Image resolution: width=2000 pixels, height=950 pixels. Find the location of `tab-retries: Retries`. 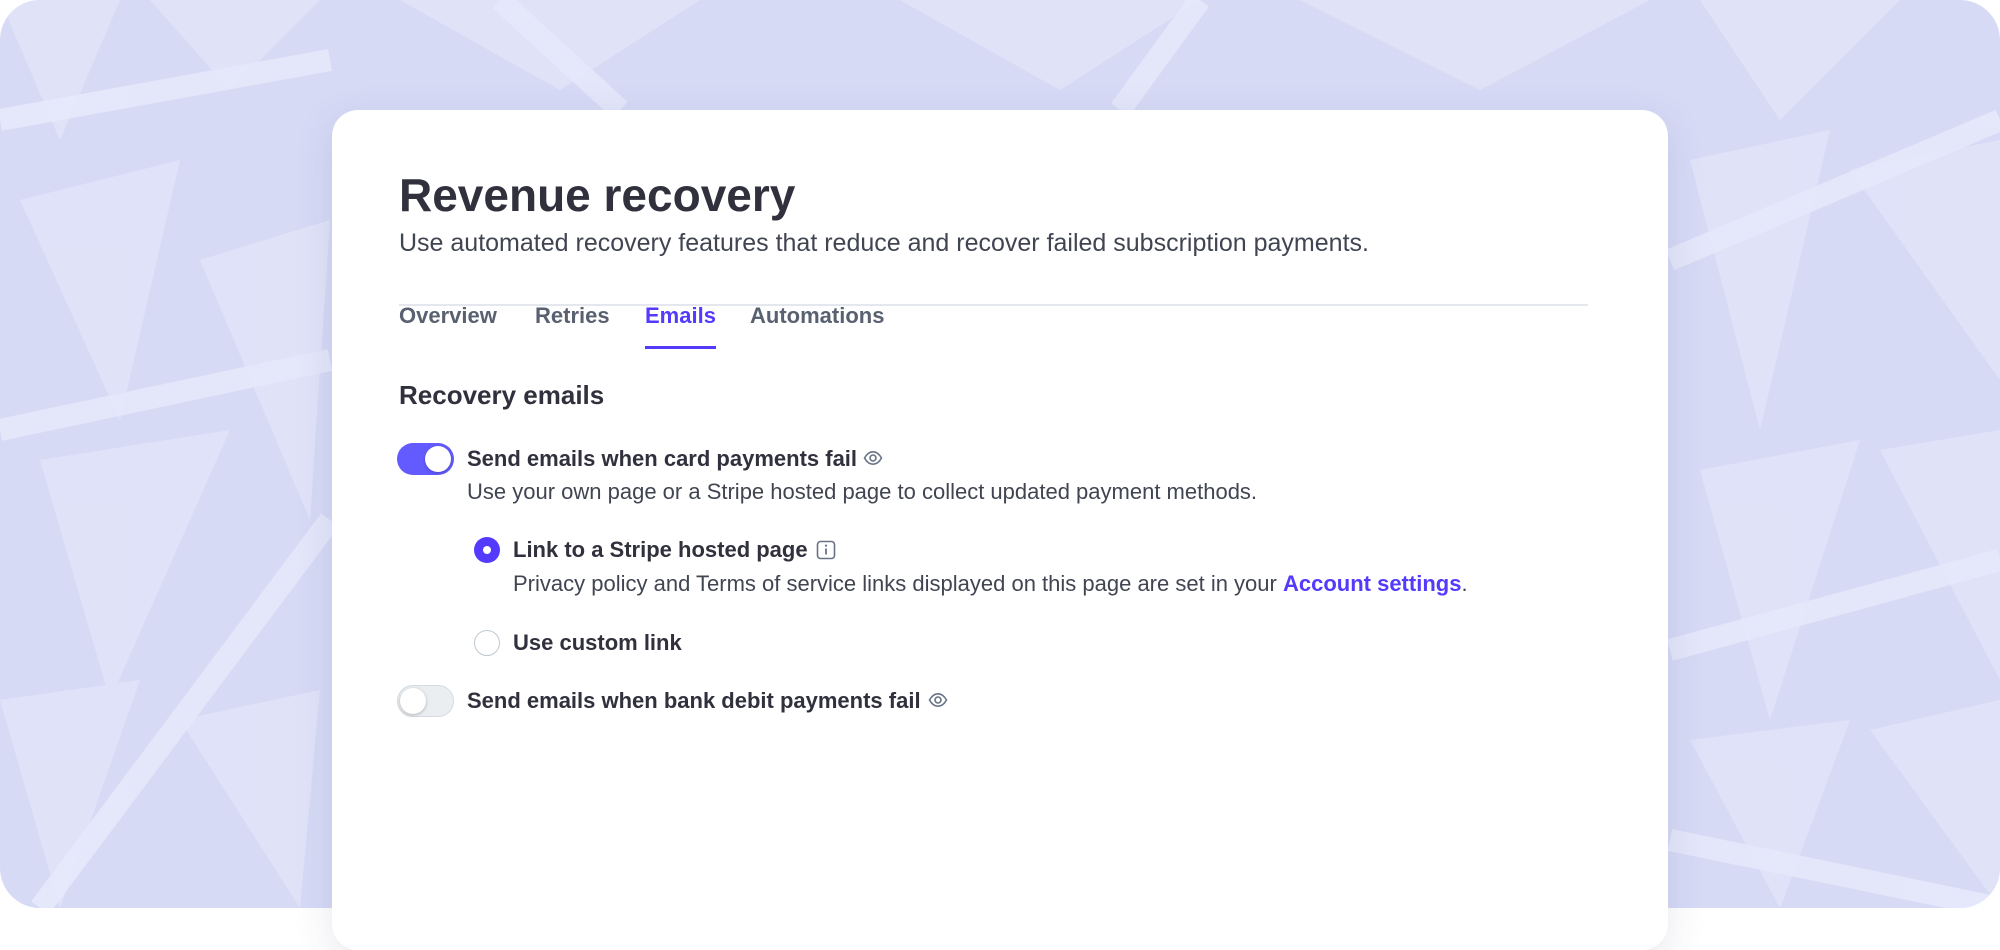

tab-retries: Retries is located at coordinates (572, 330).